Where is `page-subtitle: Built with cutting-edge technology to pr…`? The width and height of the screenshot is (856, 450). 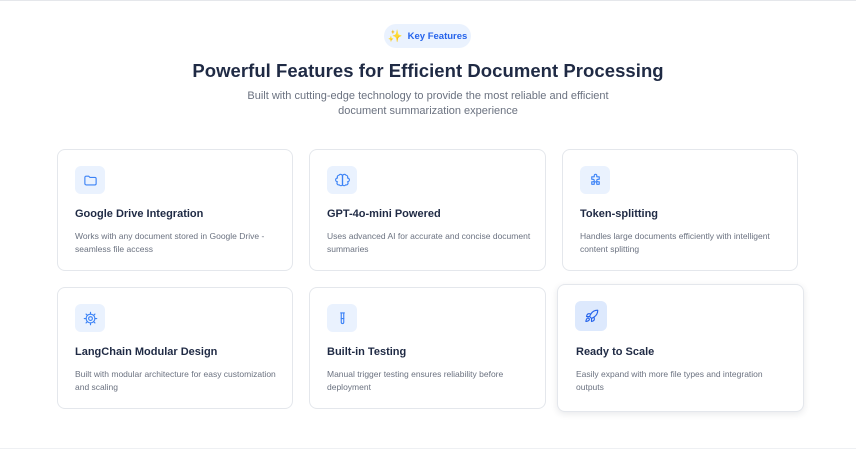
page-subtitle: Built with cutting-edge technology to pr… is located at coordinates (428, 103).